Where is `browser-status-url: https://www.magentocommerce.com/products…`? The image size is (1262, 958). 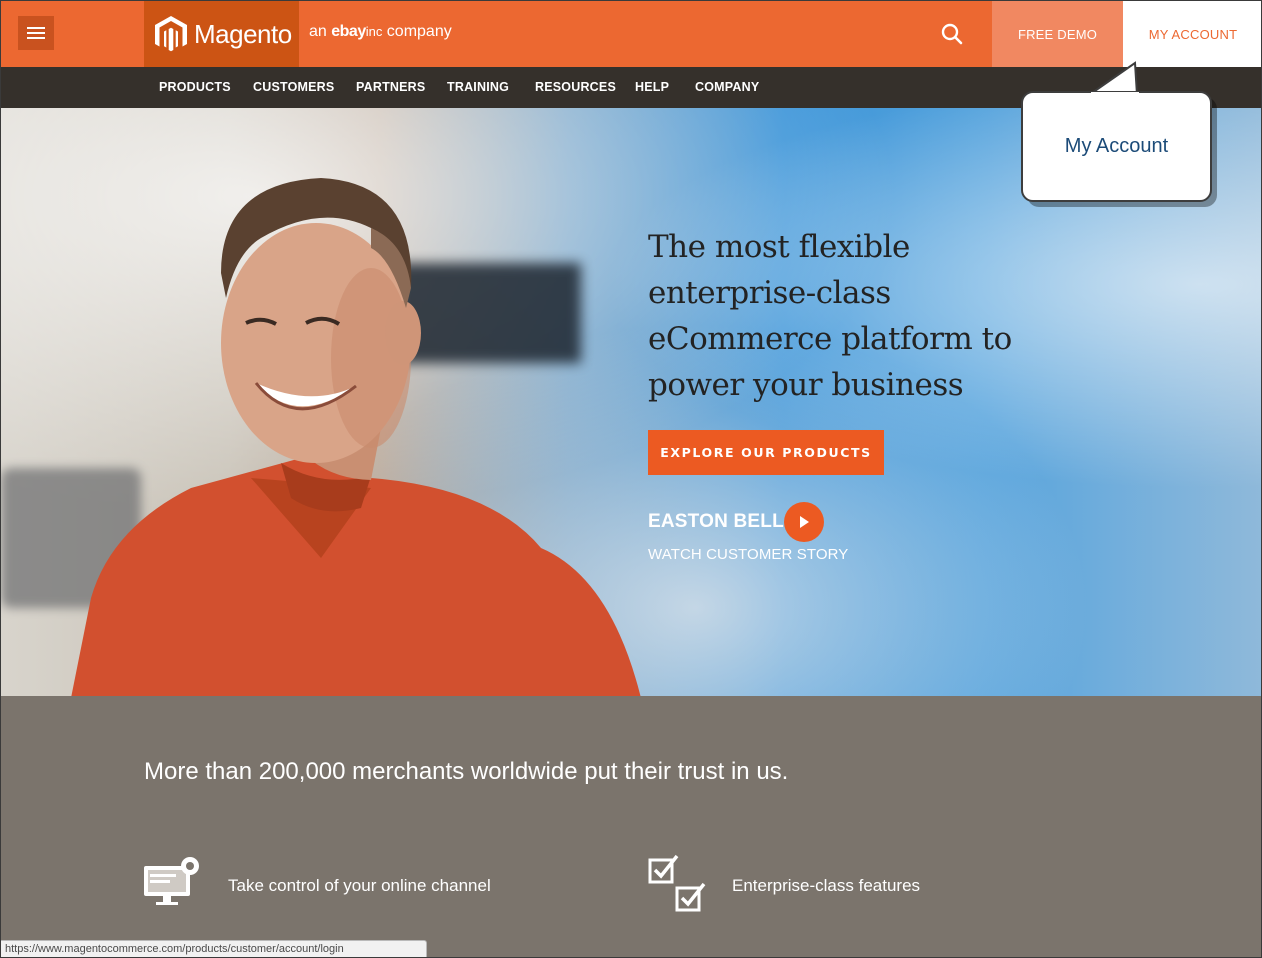
browser-status-url: https://www.magentocommerce.com/products… is located at coordinates (214, 948).